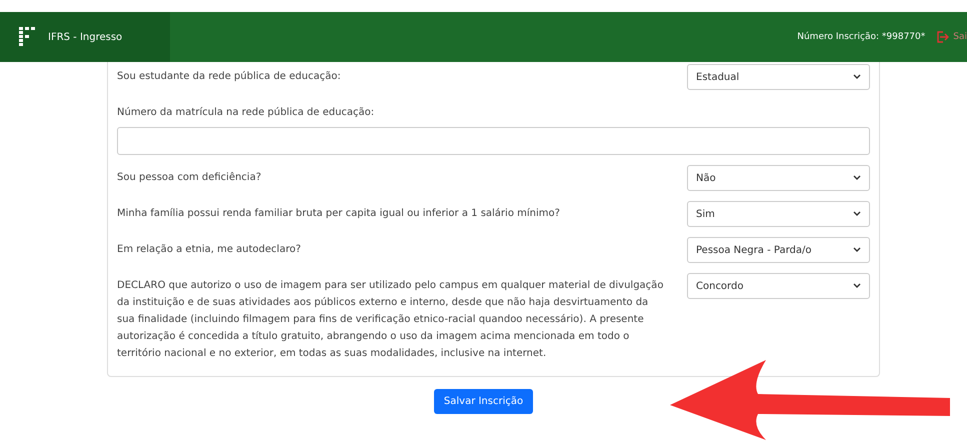 This screenshot has height=441, width=967. What do you see at coordinates (861, 37) in the screenshot?
I see `registration-number: Número Inscrição: *998770*` at bounding box center [861, 37].